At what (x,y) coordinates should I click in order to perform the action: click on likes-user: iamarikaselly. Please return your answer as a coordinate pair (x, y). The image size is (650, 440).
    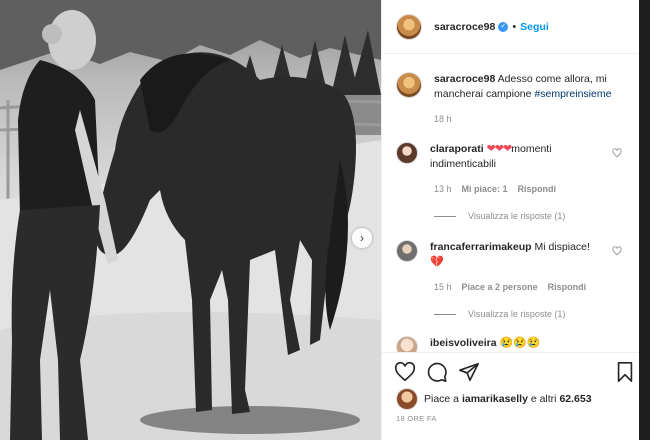
    Looking at the image, I should click on (495, 399).